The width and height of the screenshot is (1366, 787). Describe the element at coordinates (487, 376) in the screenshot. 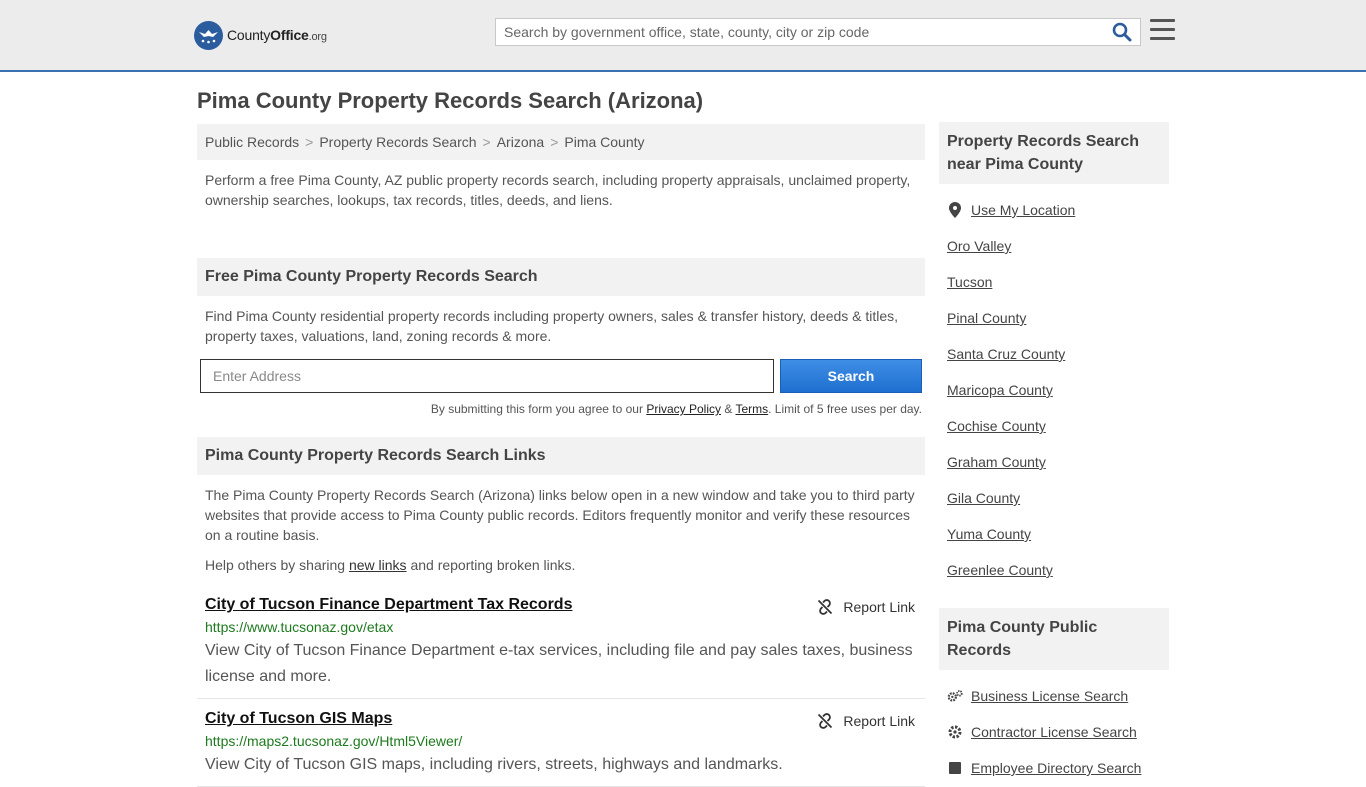

I see `address-input` at that location.